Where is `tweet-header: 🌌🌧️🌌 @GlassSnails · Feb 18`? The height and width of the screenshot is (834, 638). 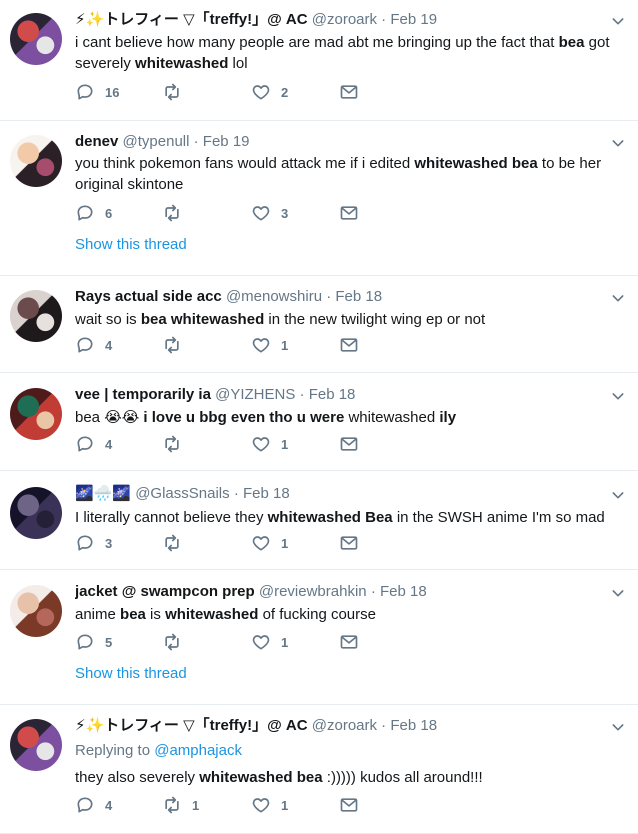
tweet-header: 🌌🌧️🌌 @GlassSnails · Feb 18 is located at coordinates (339, 494).